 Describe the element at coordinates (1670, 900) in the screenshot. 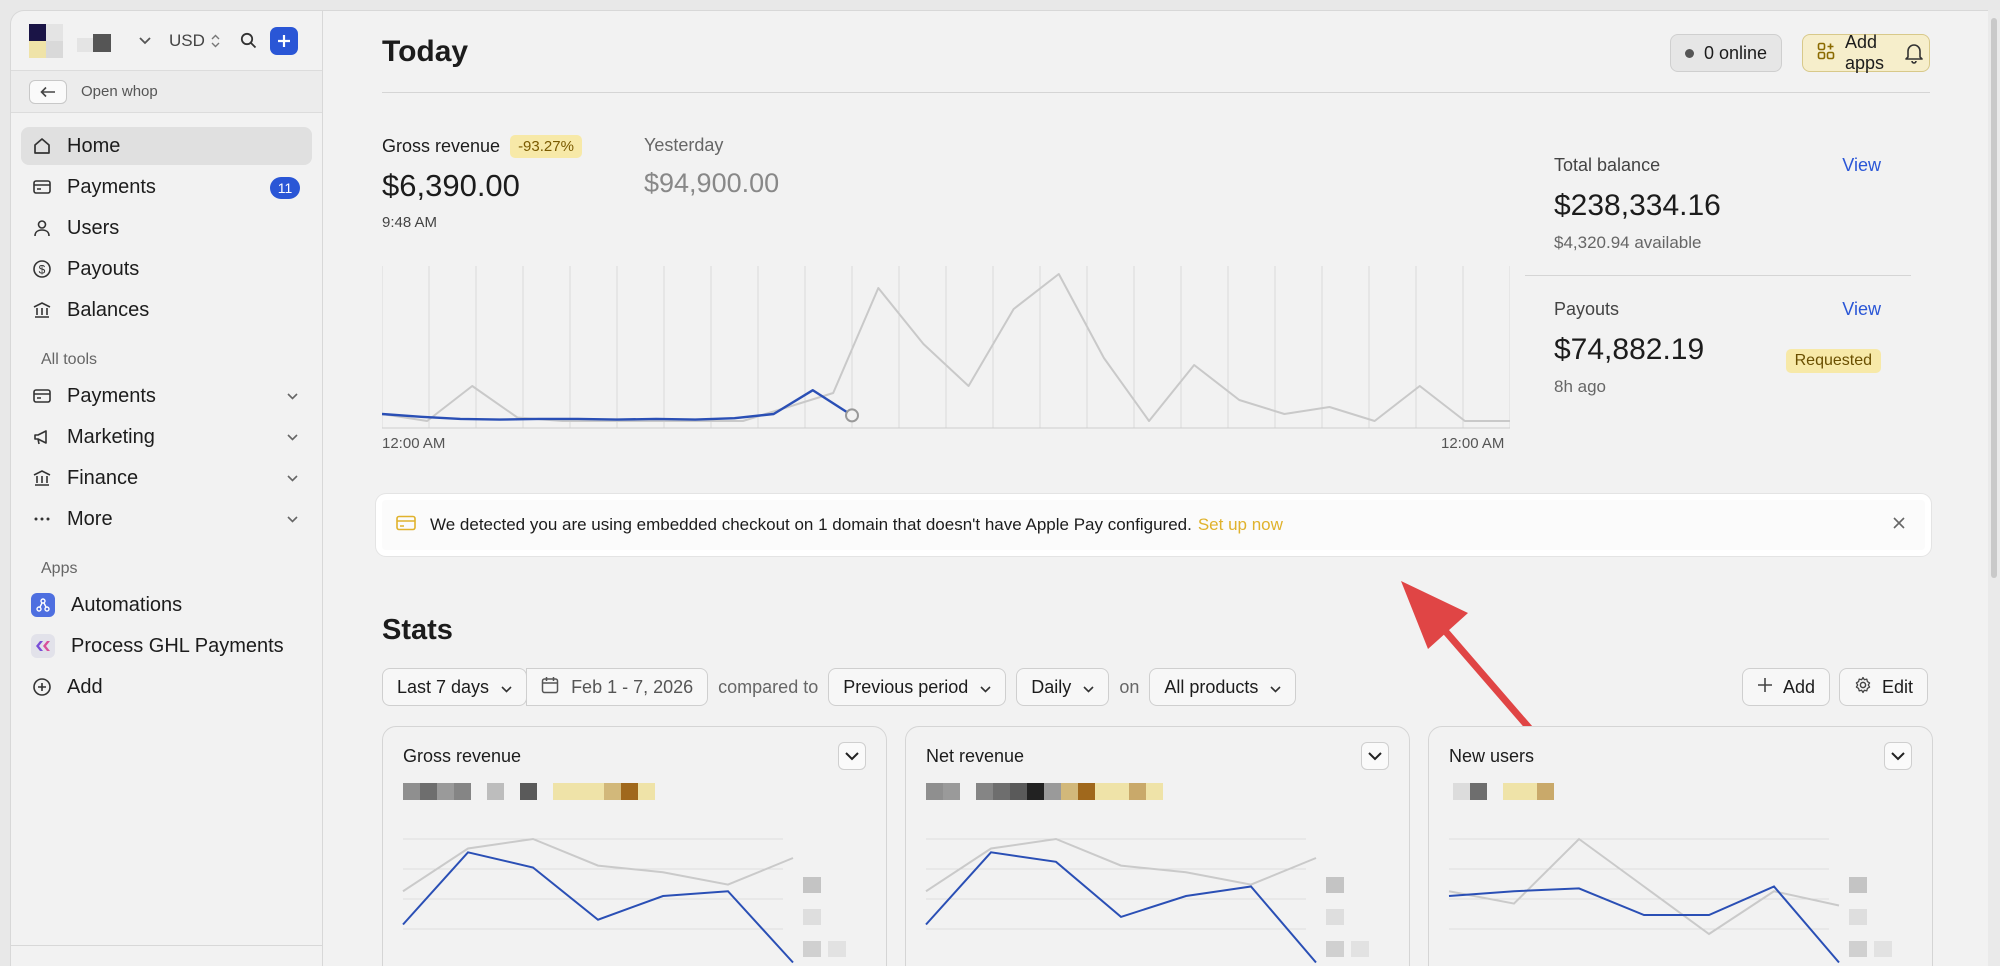

I see `new-users-mini-chart` at that location.